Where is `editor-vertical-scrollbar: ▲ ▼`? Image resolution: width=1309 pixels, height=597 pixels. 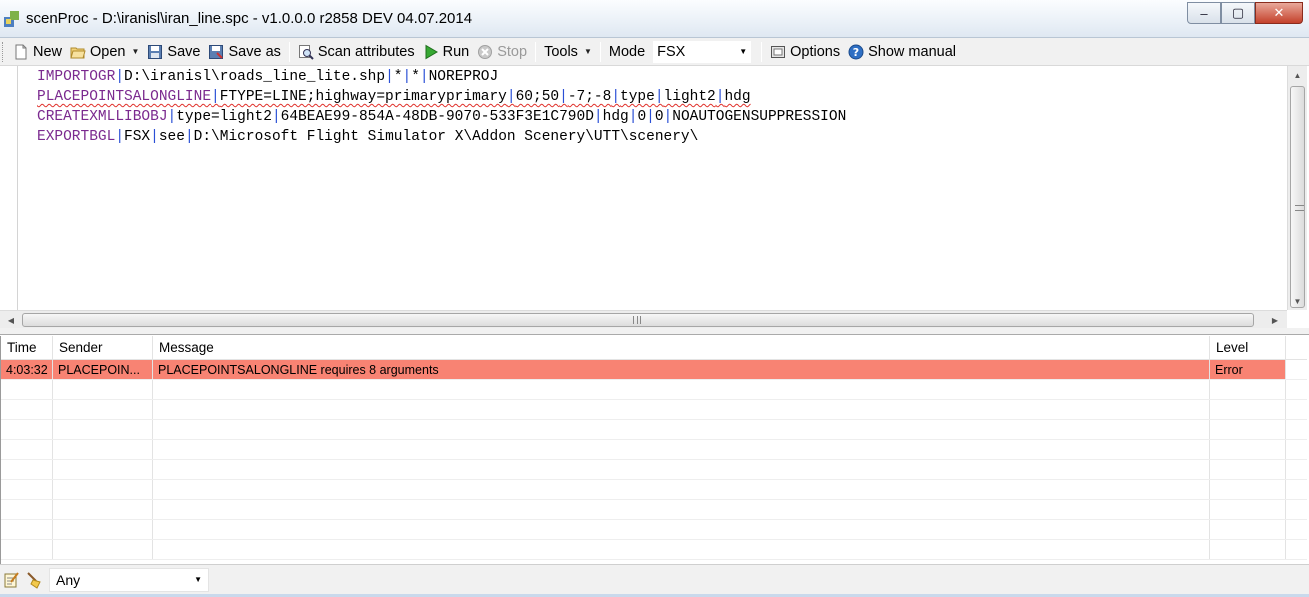
editor-vertical-scrollbar: ▲ ▼ is located at coordinates (1297, 188).